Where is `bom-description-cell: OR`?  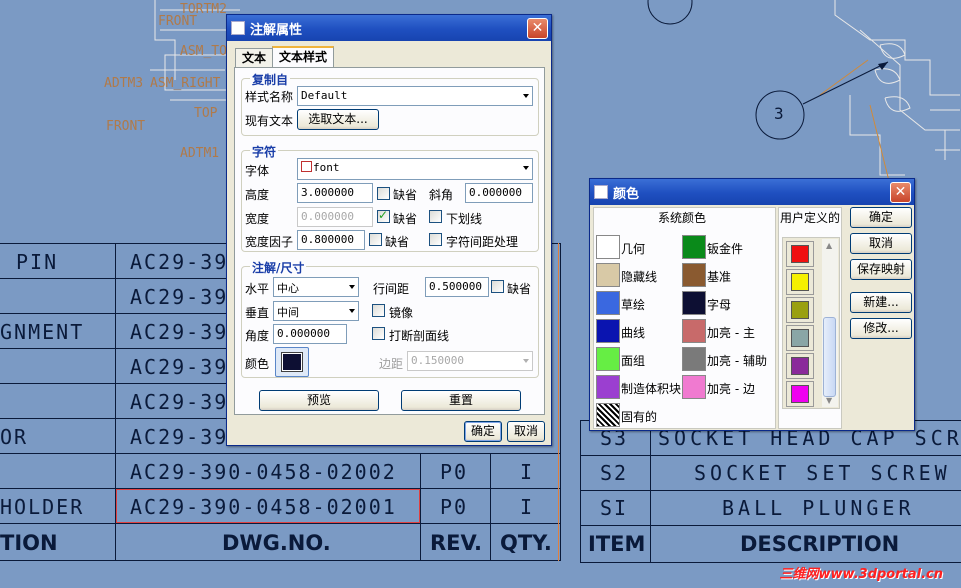 bom-description-cell: OR is located at coordinates (14, 437).